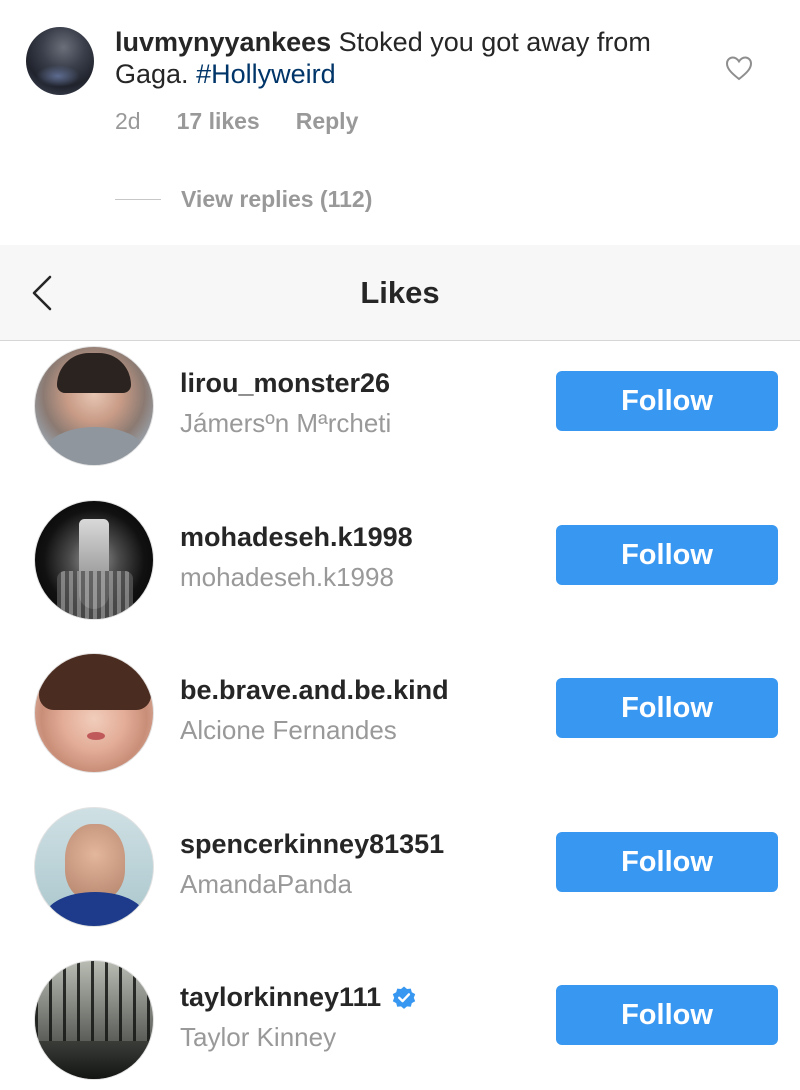  Describe the element at coordinates (280, 997) in the screenshot. I see `username-text: taylorkinney111` at that location.